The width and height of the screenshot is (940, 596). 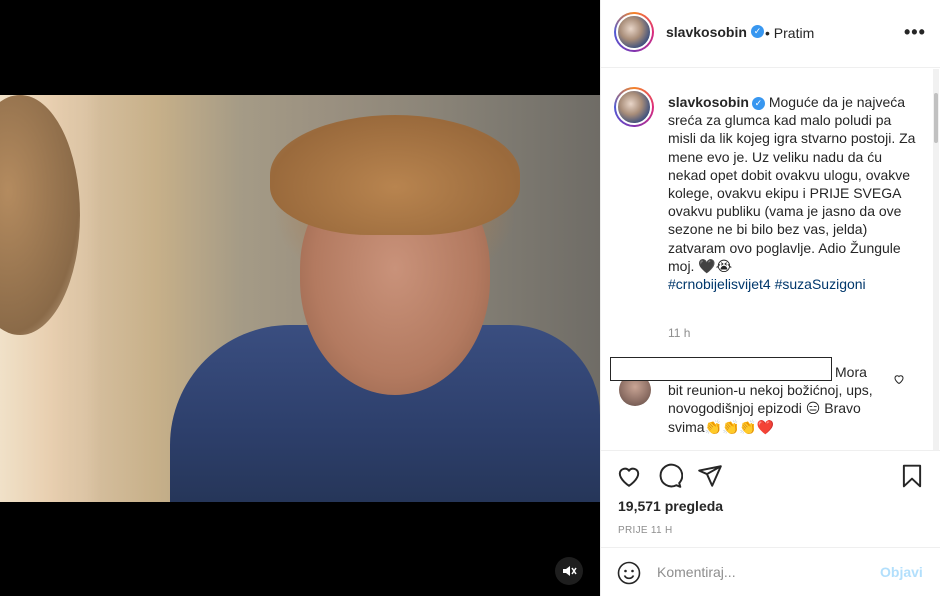 What do you see at coordinates (706, 32) in the screenshot?
I see `author-username: slavkosobin` at bounding box center [706, 32].